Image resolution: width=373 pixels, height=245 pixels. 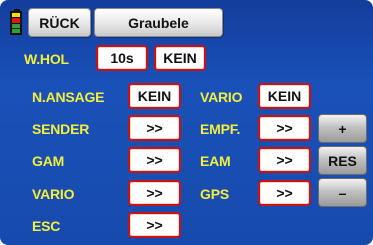 What do you see at coordinates (214, 194) in the screenshot?
I see `gps-label: GPS` at bounding box center [214, 194].